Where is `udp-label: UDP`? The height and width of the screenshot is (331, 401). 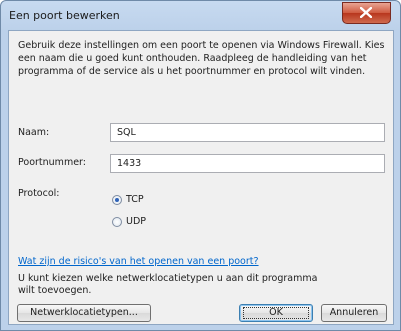 udp-label: UDP is located at coordinates (136, 221).